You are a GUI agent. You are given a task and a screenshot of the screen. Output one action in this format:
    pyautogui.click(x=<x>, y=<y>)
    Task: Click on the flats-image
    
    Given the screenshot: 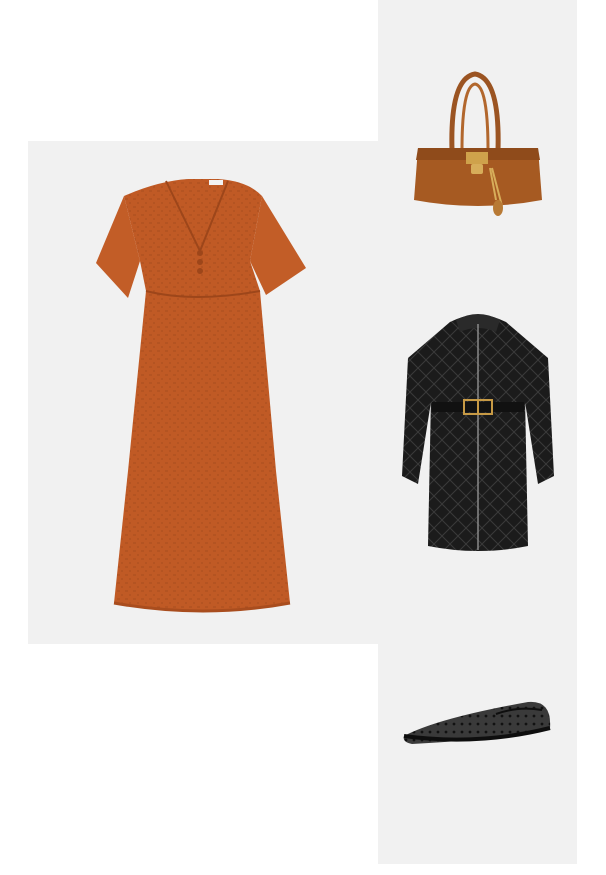 What is the action you would take?
    pyautogui.click(x=477, y=722)
    